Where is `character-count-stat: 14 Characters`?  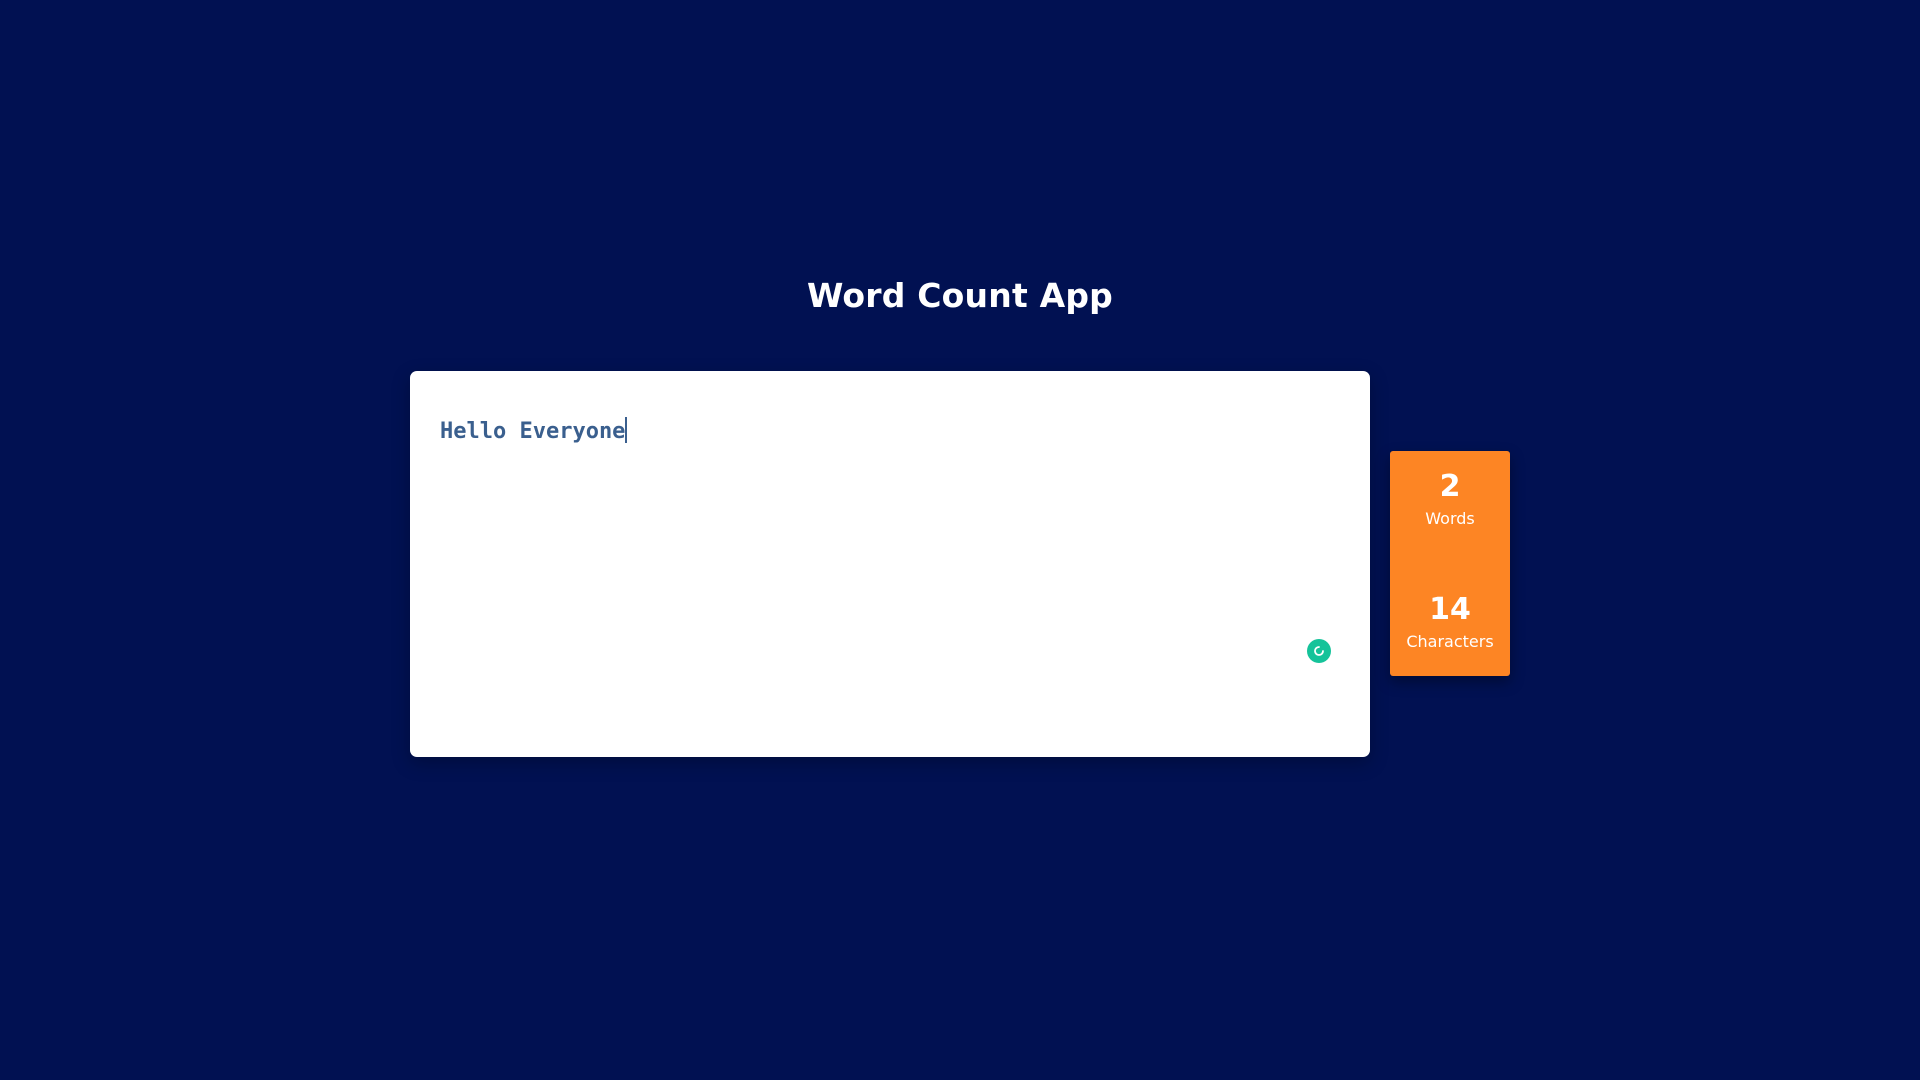
character-count-stat: 14 Characters is located at coordinates (1450, 622).